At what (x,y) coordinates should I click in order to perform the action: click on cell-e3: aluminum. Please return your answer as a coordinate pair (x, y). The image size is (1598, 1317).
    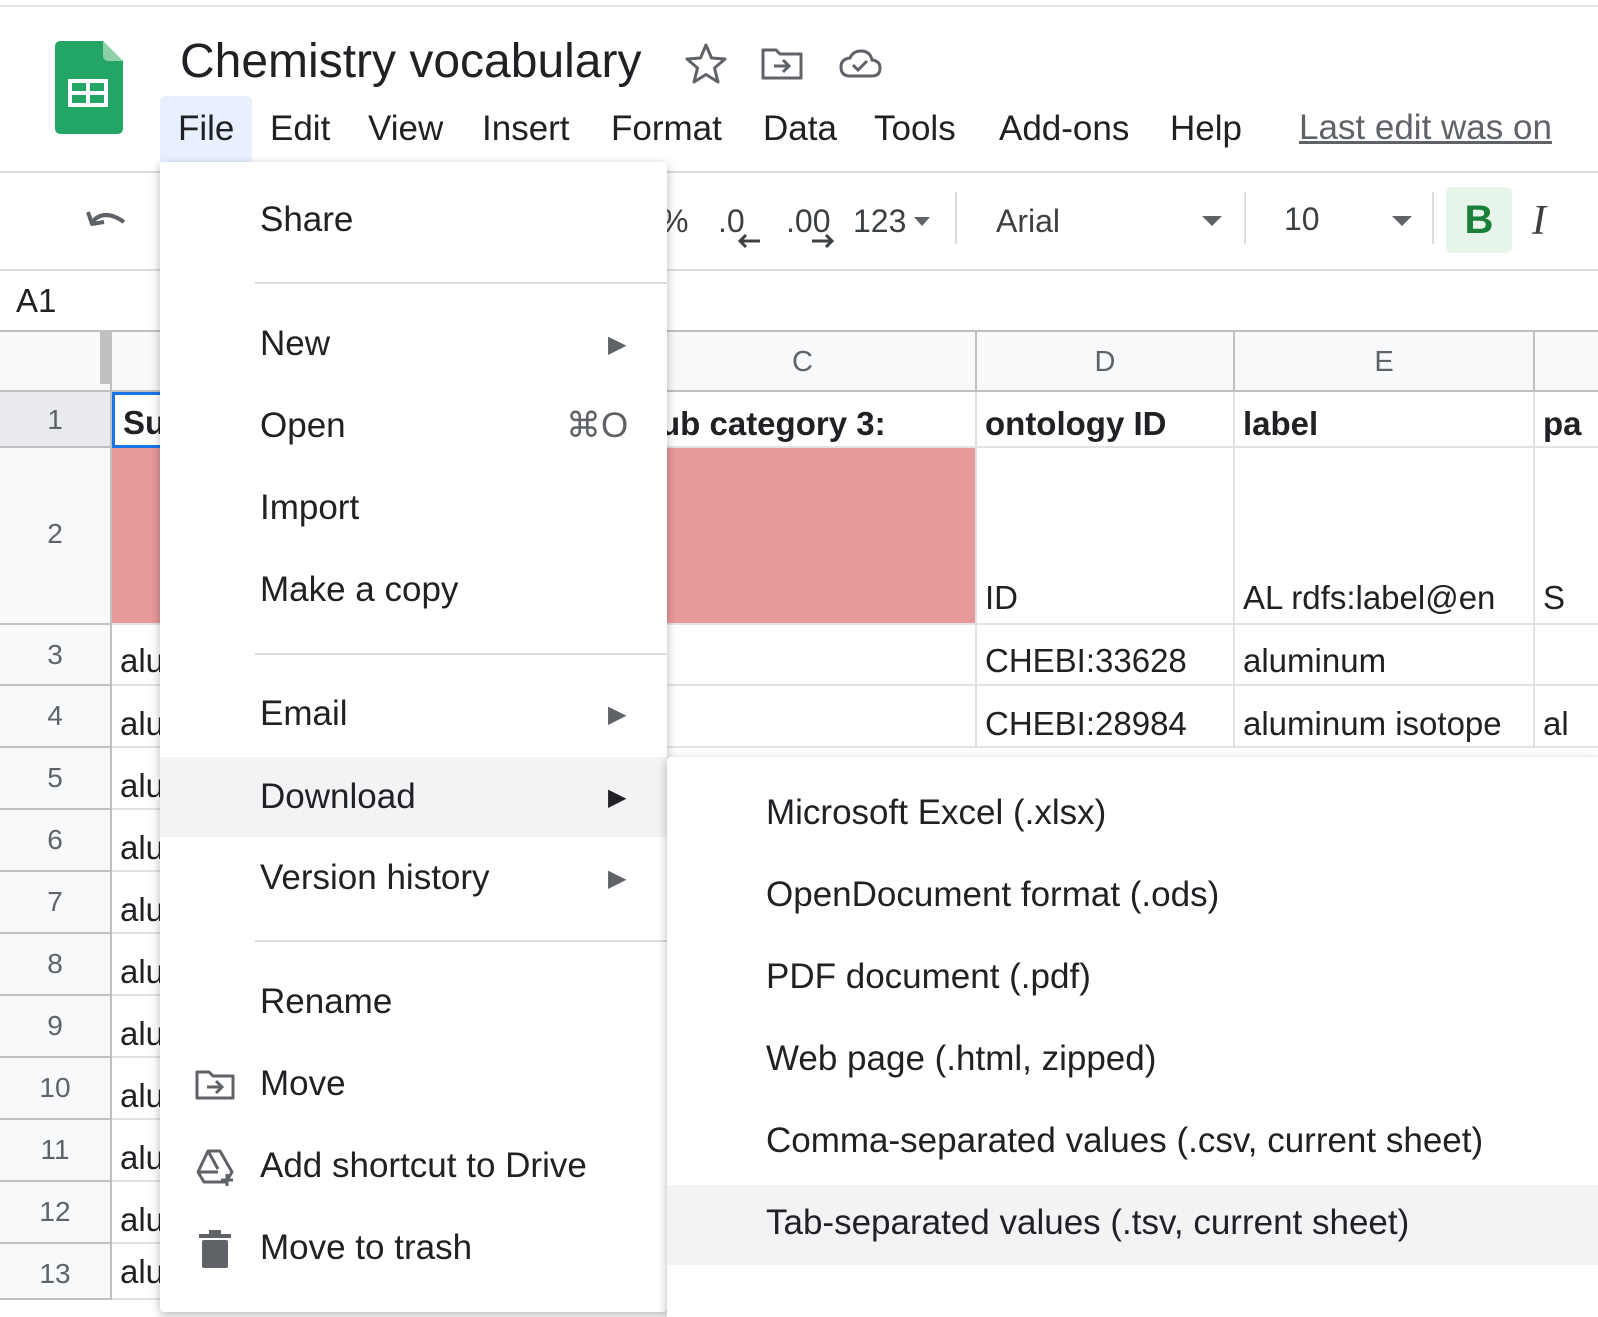
    Looking at the image, I should click on (1385, 655).